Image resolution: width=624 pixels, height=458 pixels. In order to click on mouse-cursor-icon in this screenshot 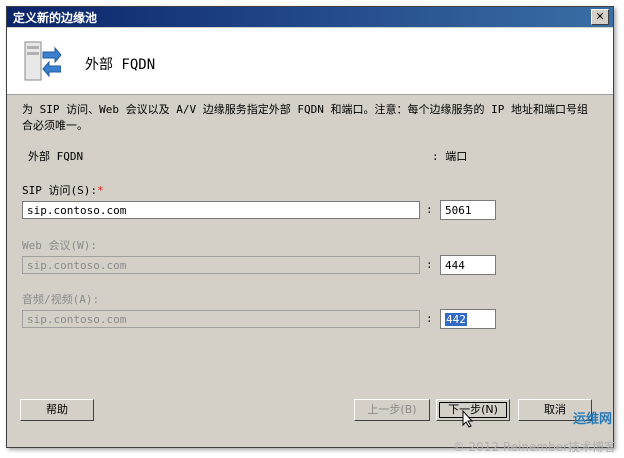, I will do `click(468, 420)`.